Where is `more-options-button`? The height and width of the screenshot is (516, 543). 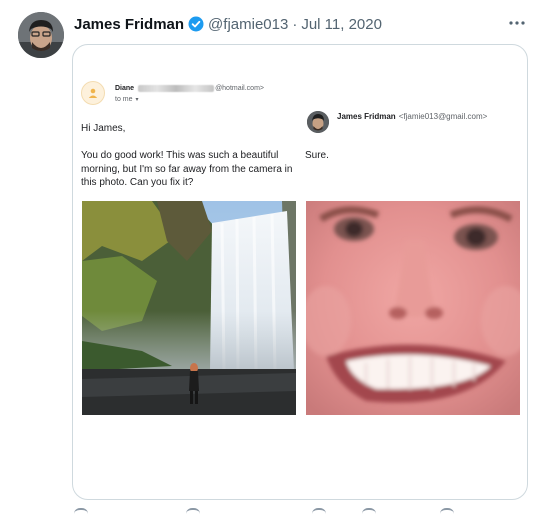
more-options-button is located at coordinates (517, 23).